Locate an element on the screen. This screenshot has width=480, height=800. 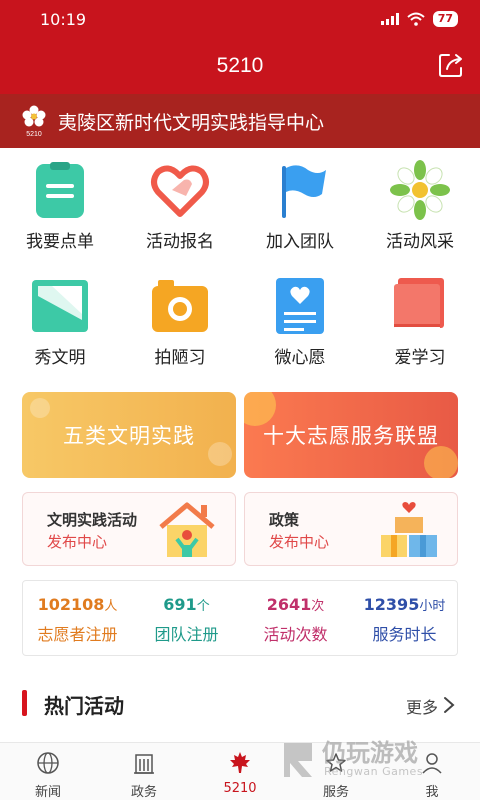
status-time: 10:19 is located at coordinates (63, 19).